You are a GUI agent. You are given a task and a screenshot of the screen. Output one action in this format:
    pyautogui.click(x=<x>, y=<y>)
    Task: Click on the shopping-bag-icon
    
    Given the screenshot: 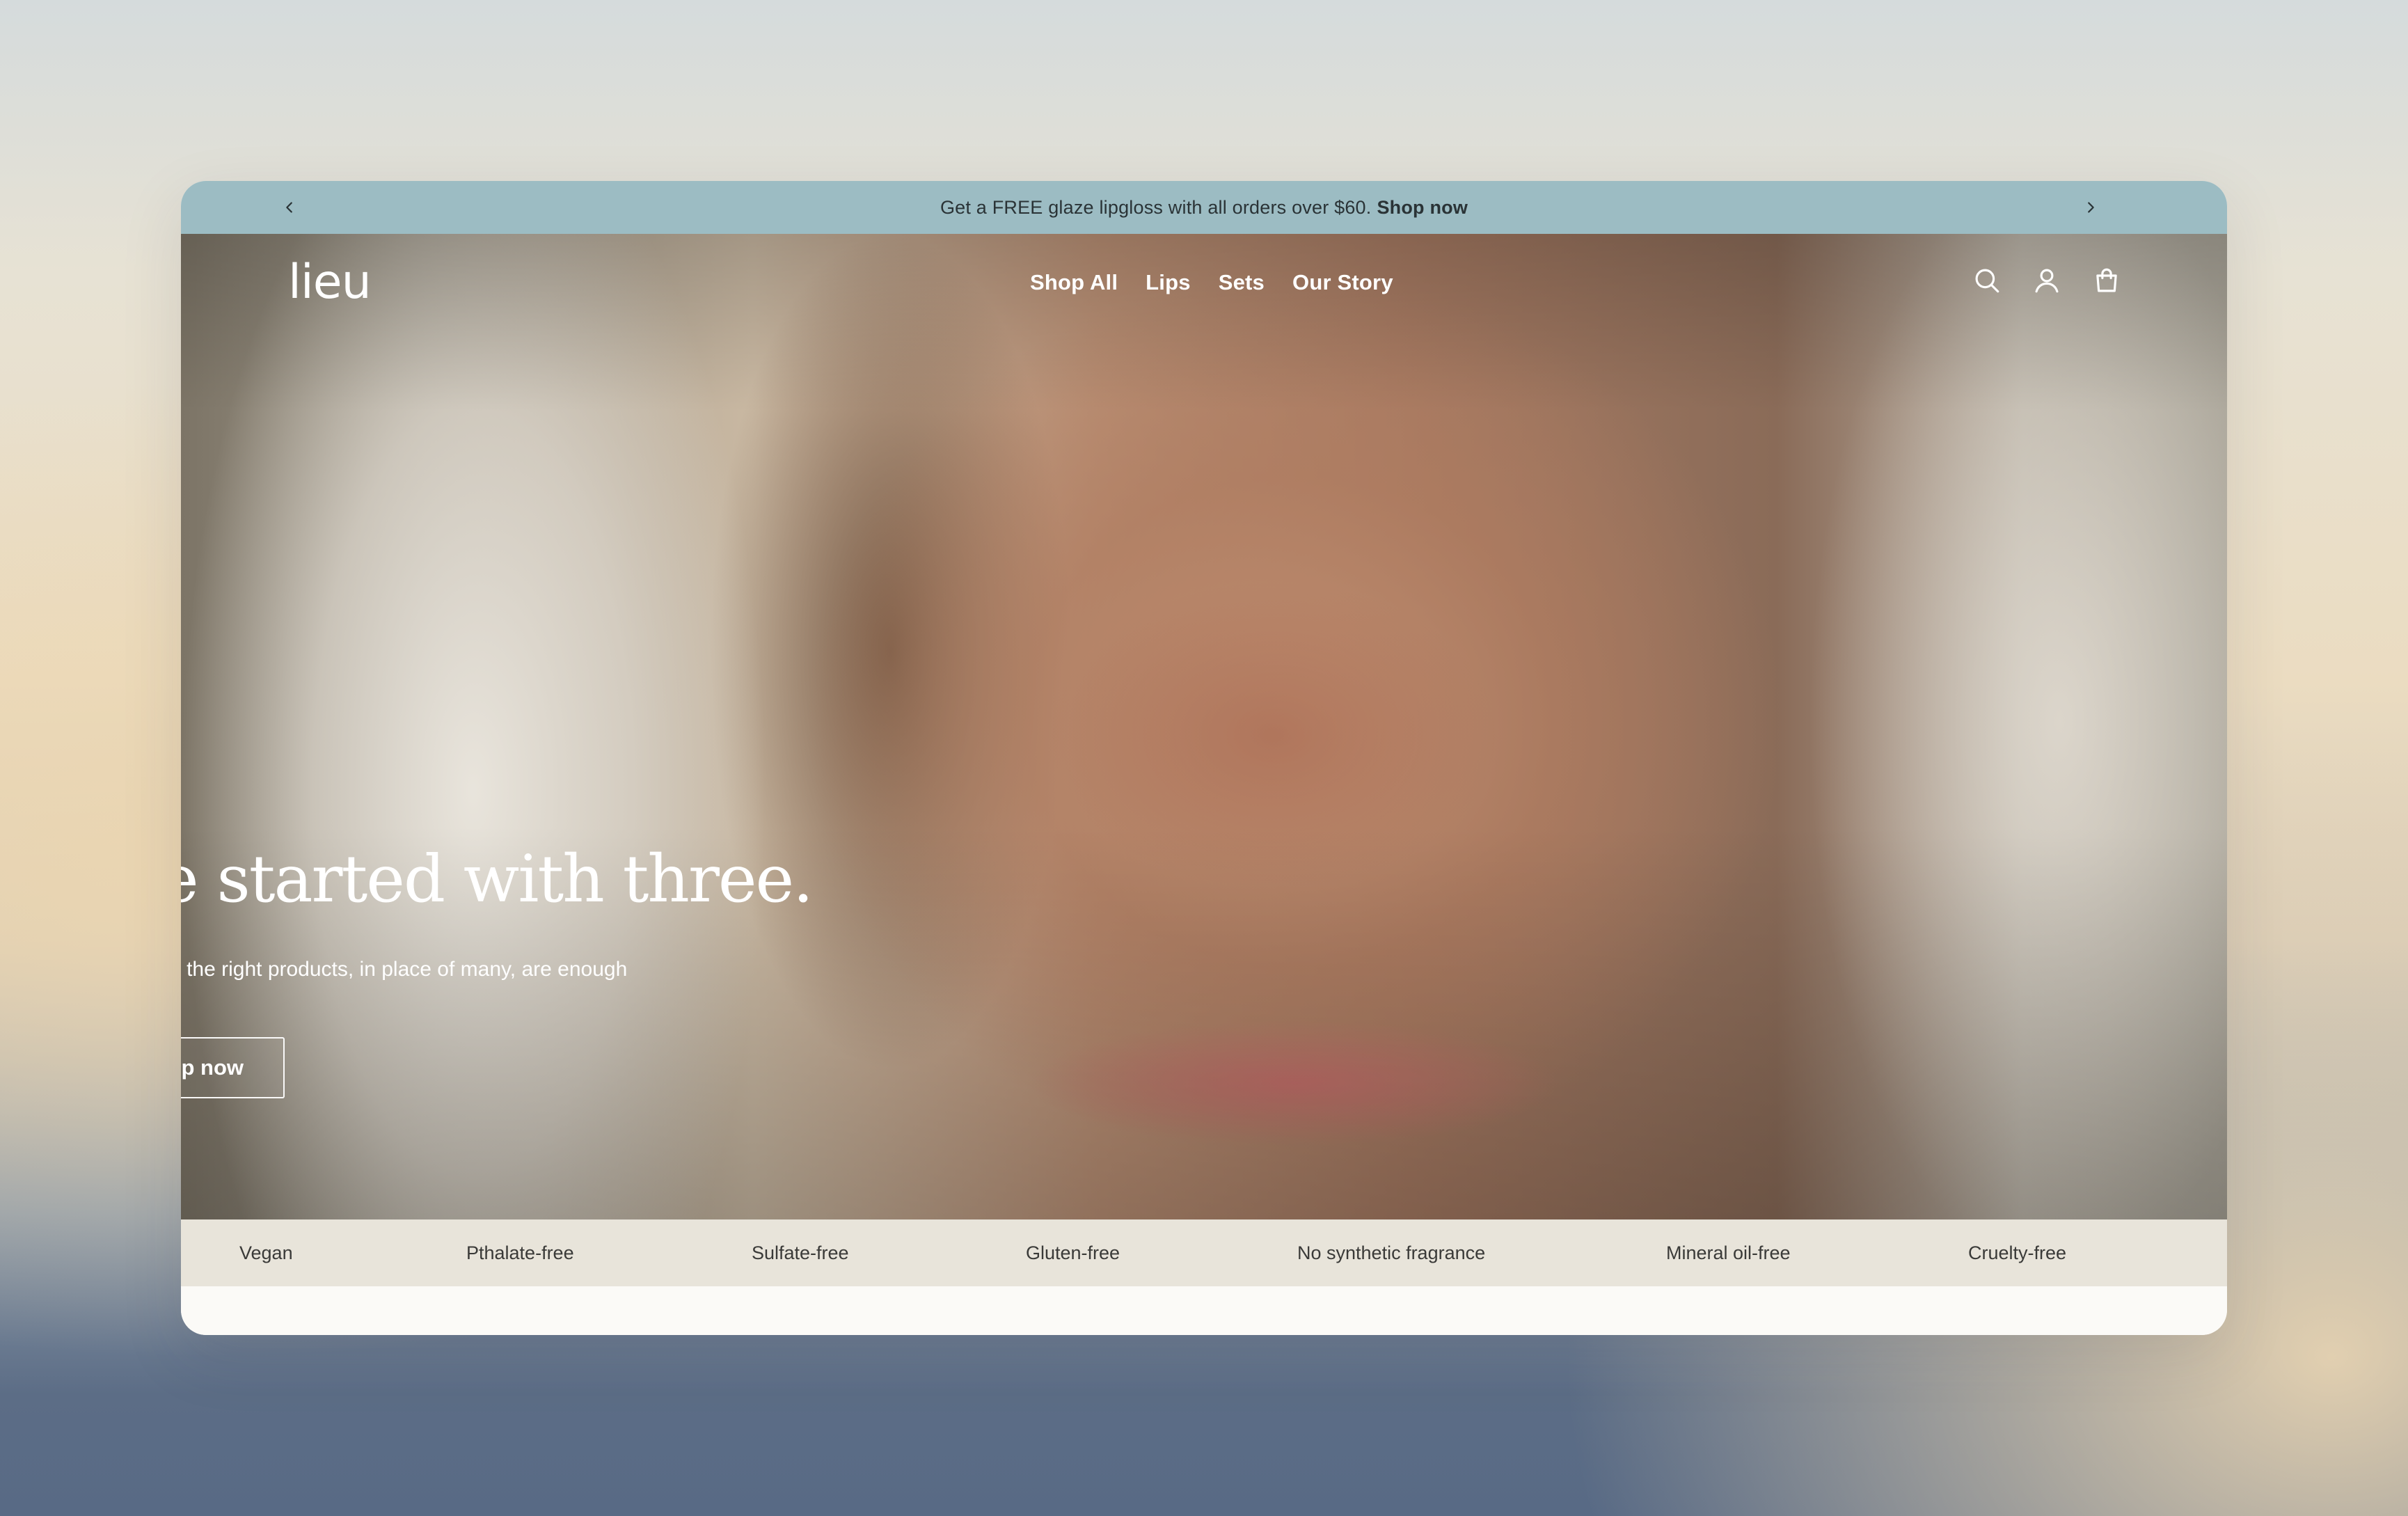 What is the action you would take?
    pyautogui.click(x=2106, y=280)
    